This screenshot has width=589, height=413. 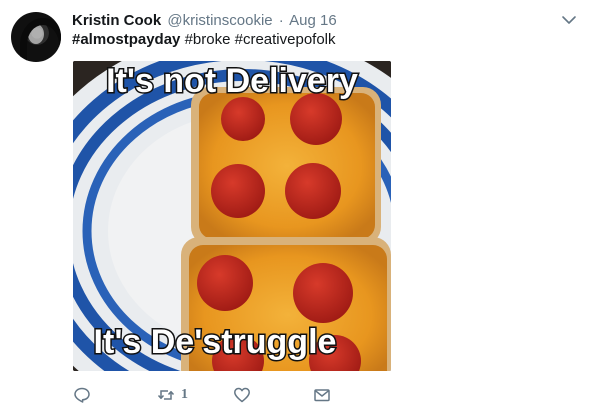 I want to click on meme-caption-bottom: It's De'struggle, so click(x=215, y=342).